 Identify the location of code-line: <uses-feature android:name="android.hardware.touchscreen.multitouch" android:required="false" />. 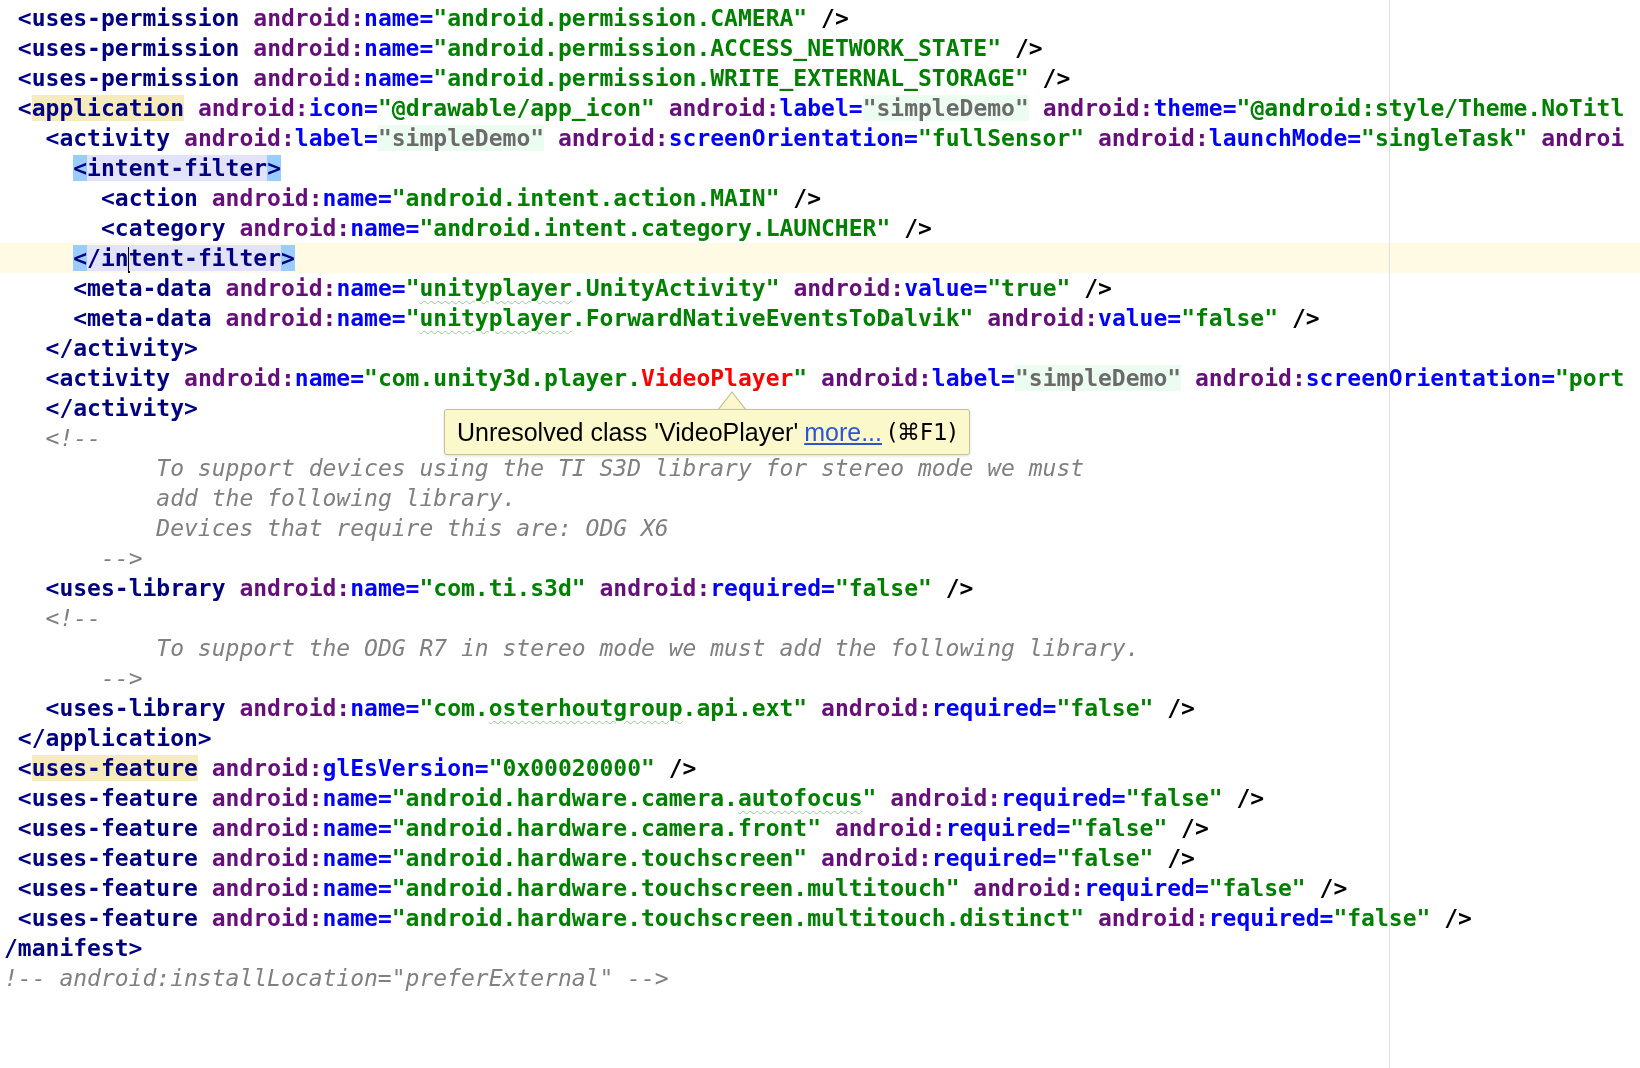
(682, 888).